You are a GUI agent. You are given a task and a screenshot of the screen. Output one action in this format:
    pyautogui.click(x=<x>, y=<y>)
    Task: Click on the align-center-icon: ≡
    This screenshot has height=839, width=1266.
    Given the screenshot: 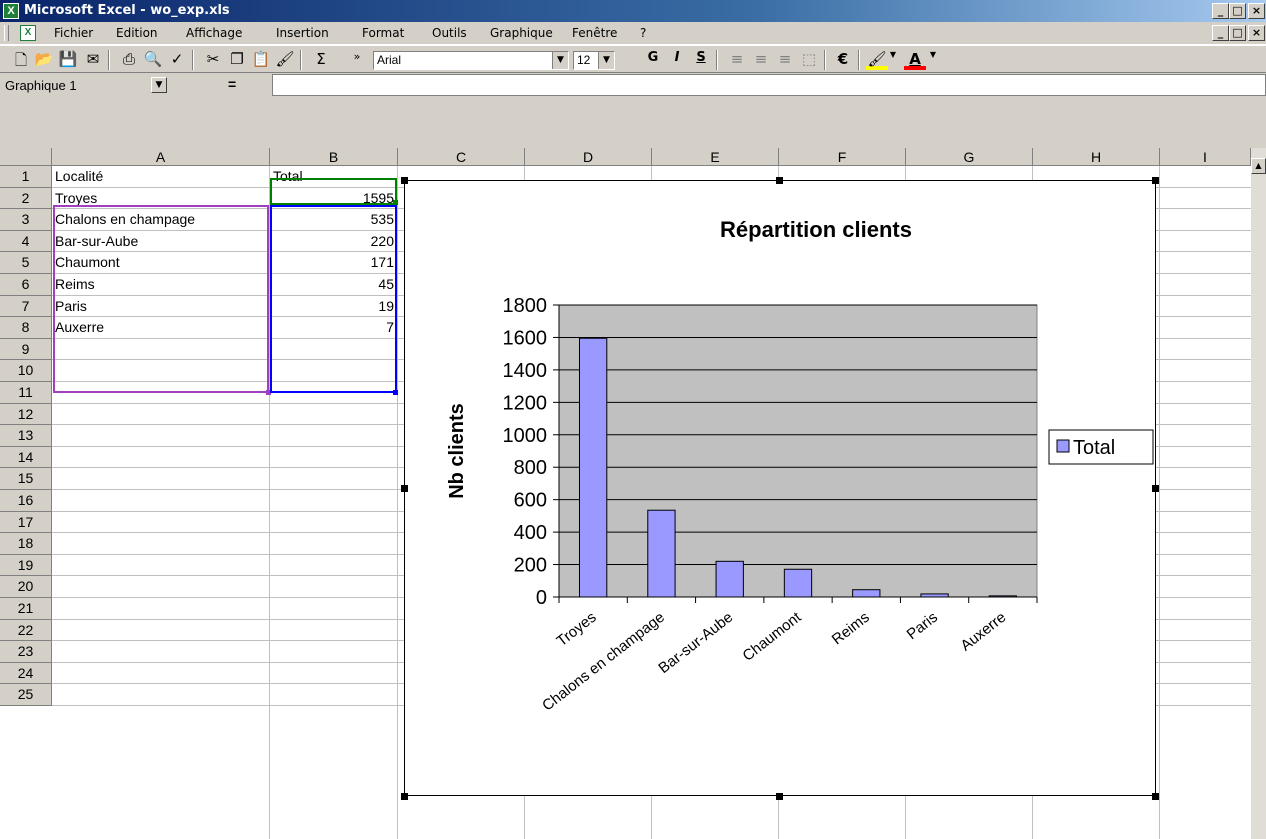 What is the action you would take?
    pyautogui.click(x=761, y=60)
    